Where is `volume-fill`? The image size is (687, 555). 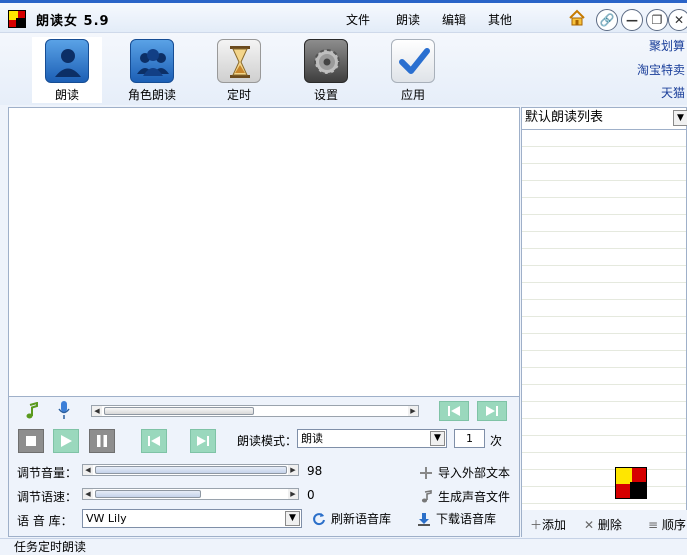
volume-fill is located at coordinates (191, 470).